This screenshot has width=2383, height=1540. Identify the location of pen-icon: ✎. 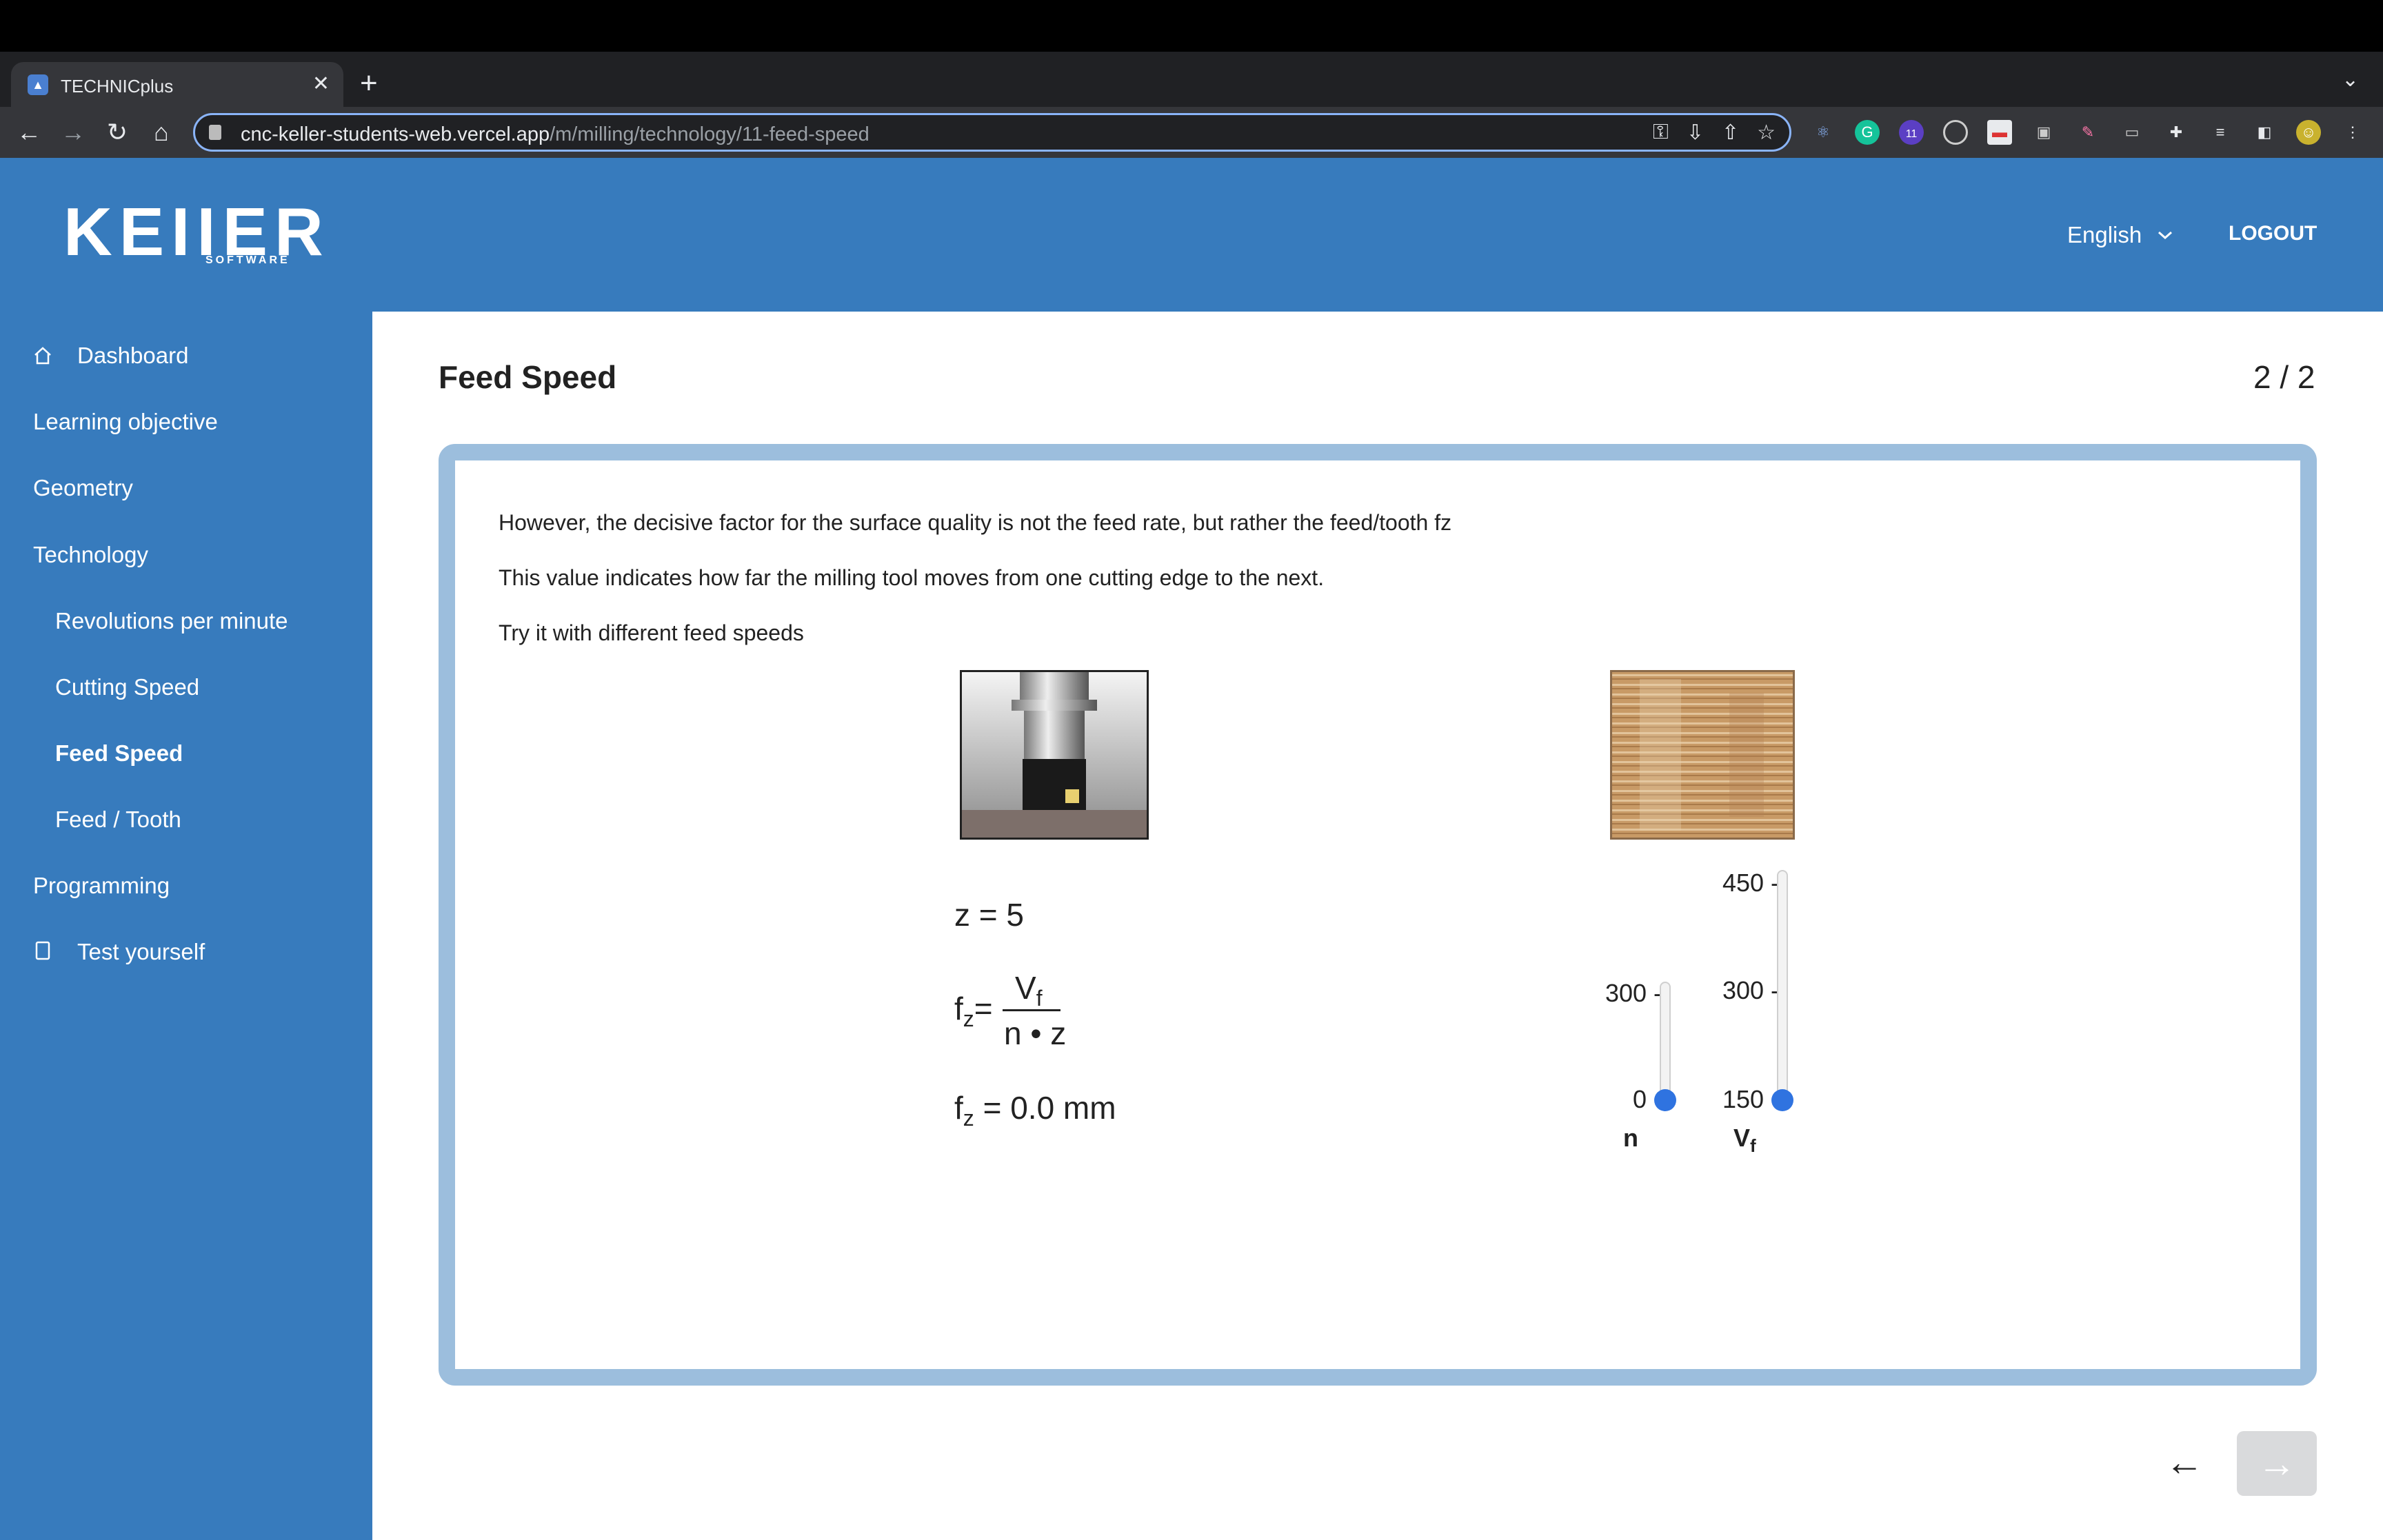
(2087, 133).